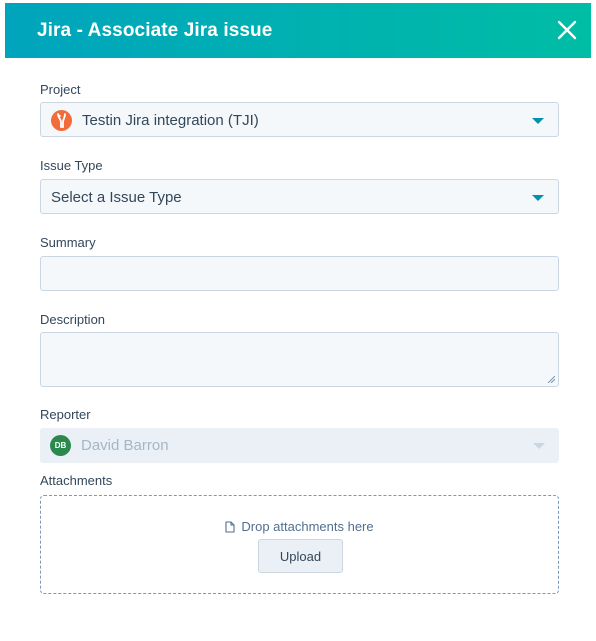  What do you see at coordinates (125, 445) in the screenshot?
I see `reporter-select-value: David Barron` at bounding box center [125, 445].